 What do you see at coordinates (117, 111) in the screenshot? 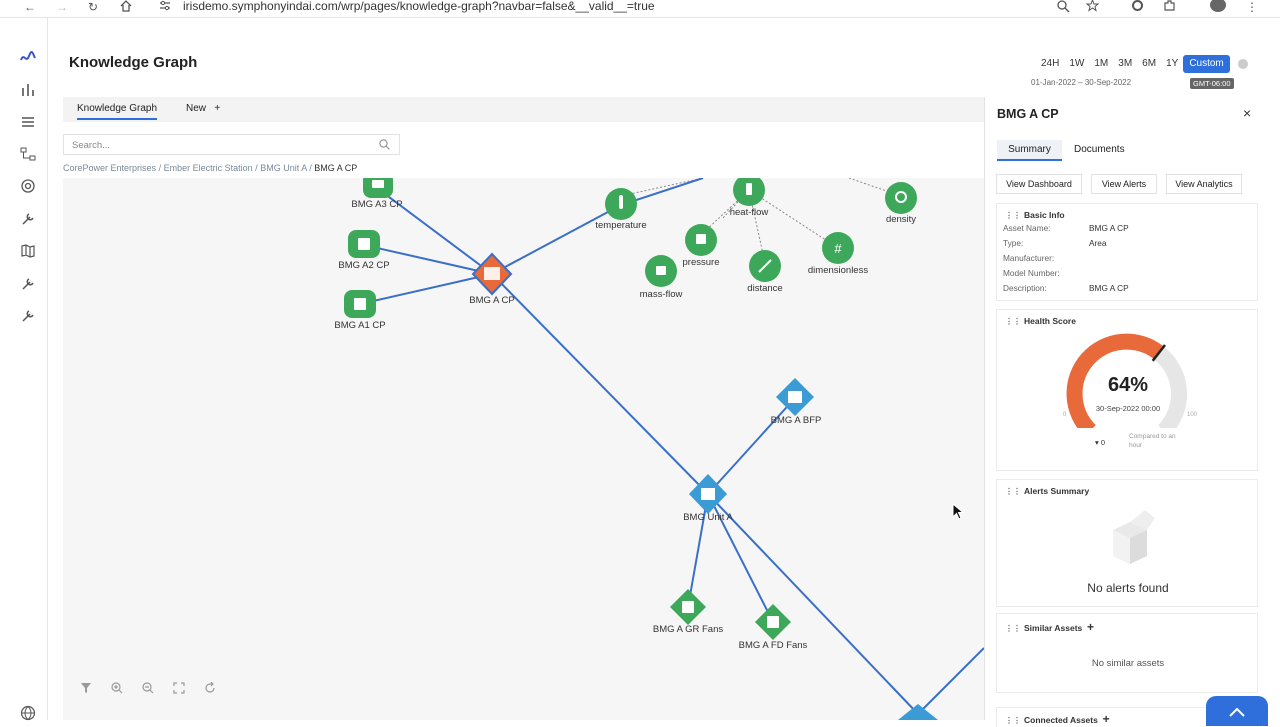
I see `tab-knowledge-graph: Knowledge Graph` at bounding box center [117, 111].